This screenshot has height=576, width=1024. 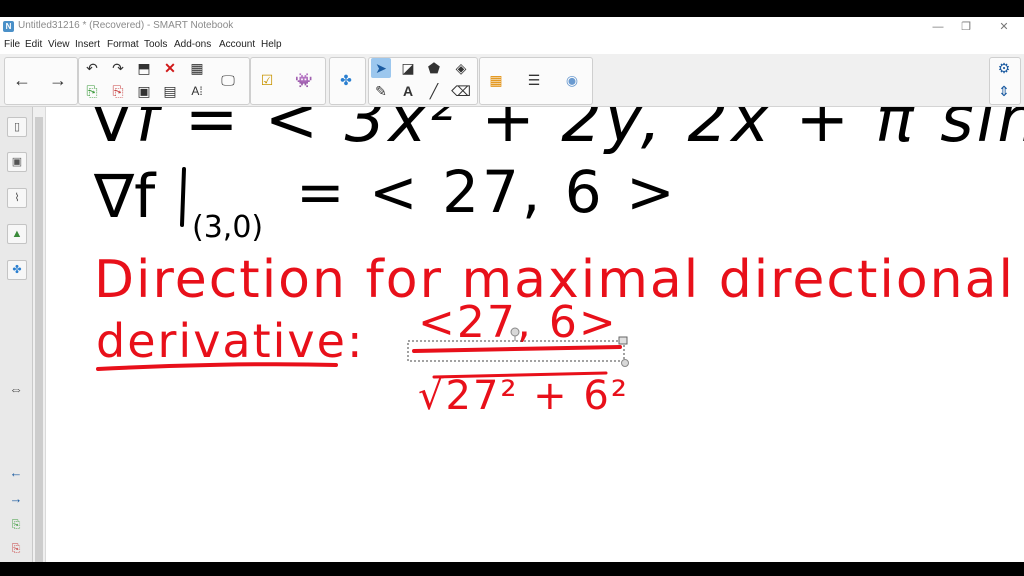 I want to click on eraser-icon: ⌫, so click(x=461, y=91).